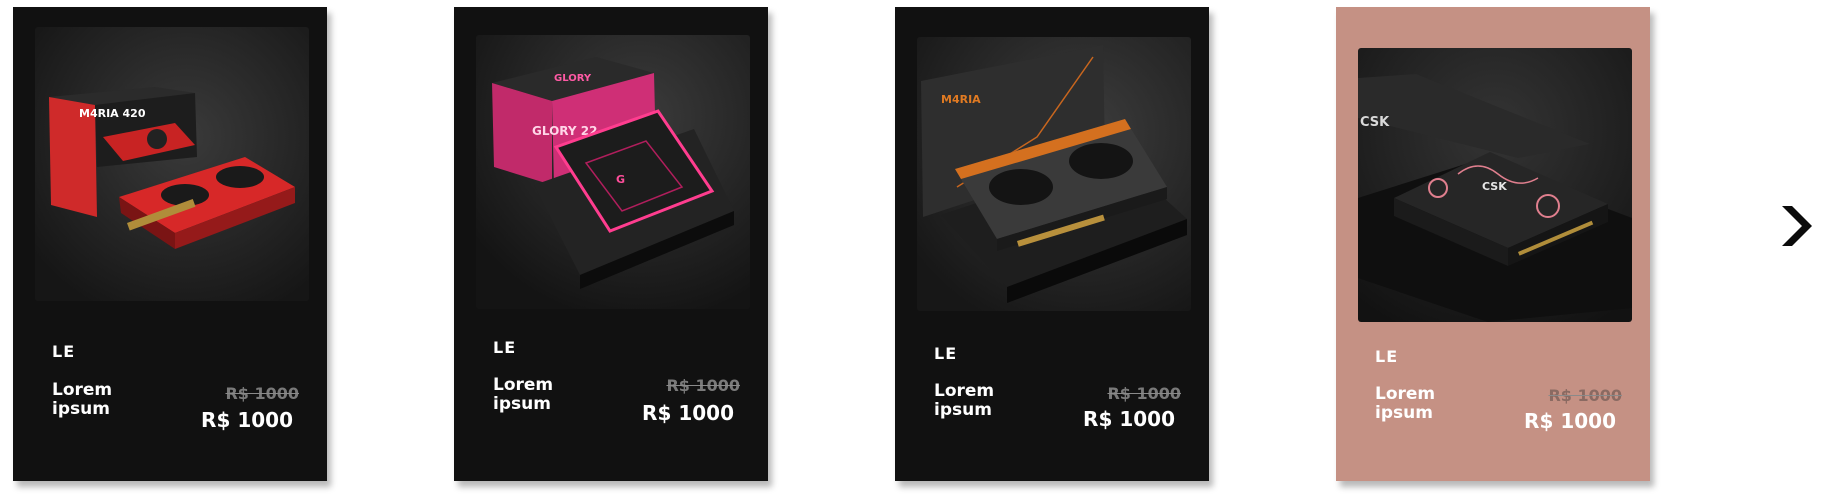 The height and width of the screenshot is (502, 1823). I want to click on svg-text: CSK, so click(1494, 186).